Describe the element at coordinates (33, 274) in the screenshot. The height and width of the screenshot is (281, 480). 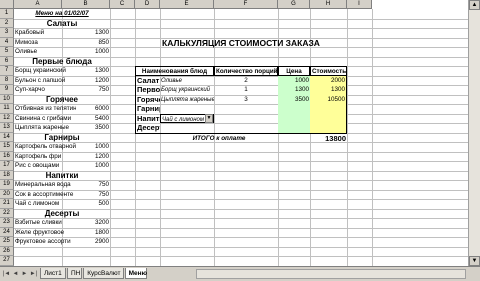
I see `last-sheet-icon: ►|` at that location.